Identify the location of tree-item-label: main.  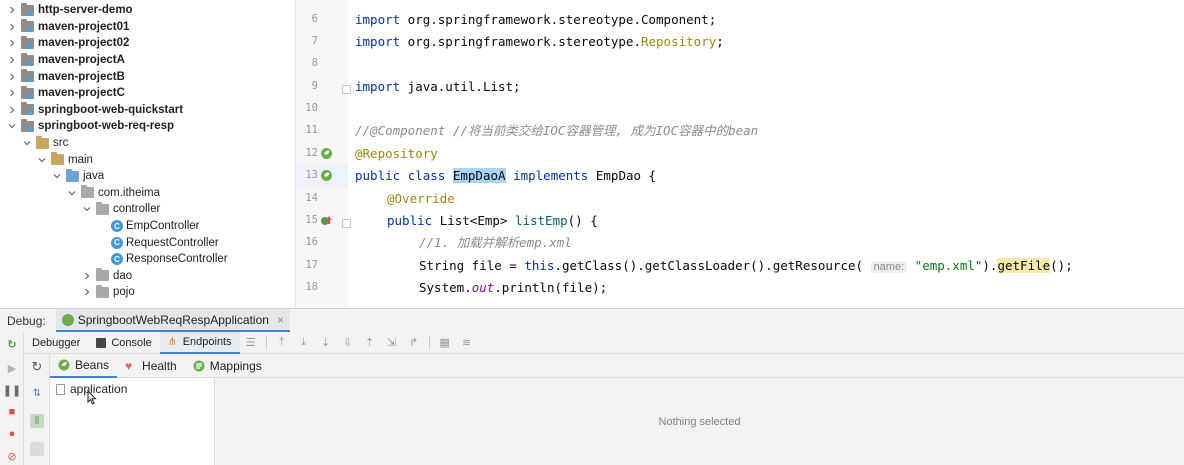
(80, 159).